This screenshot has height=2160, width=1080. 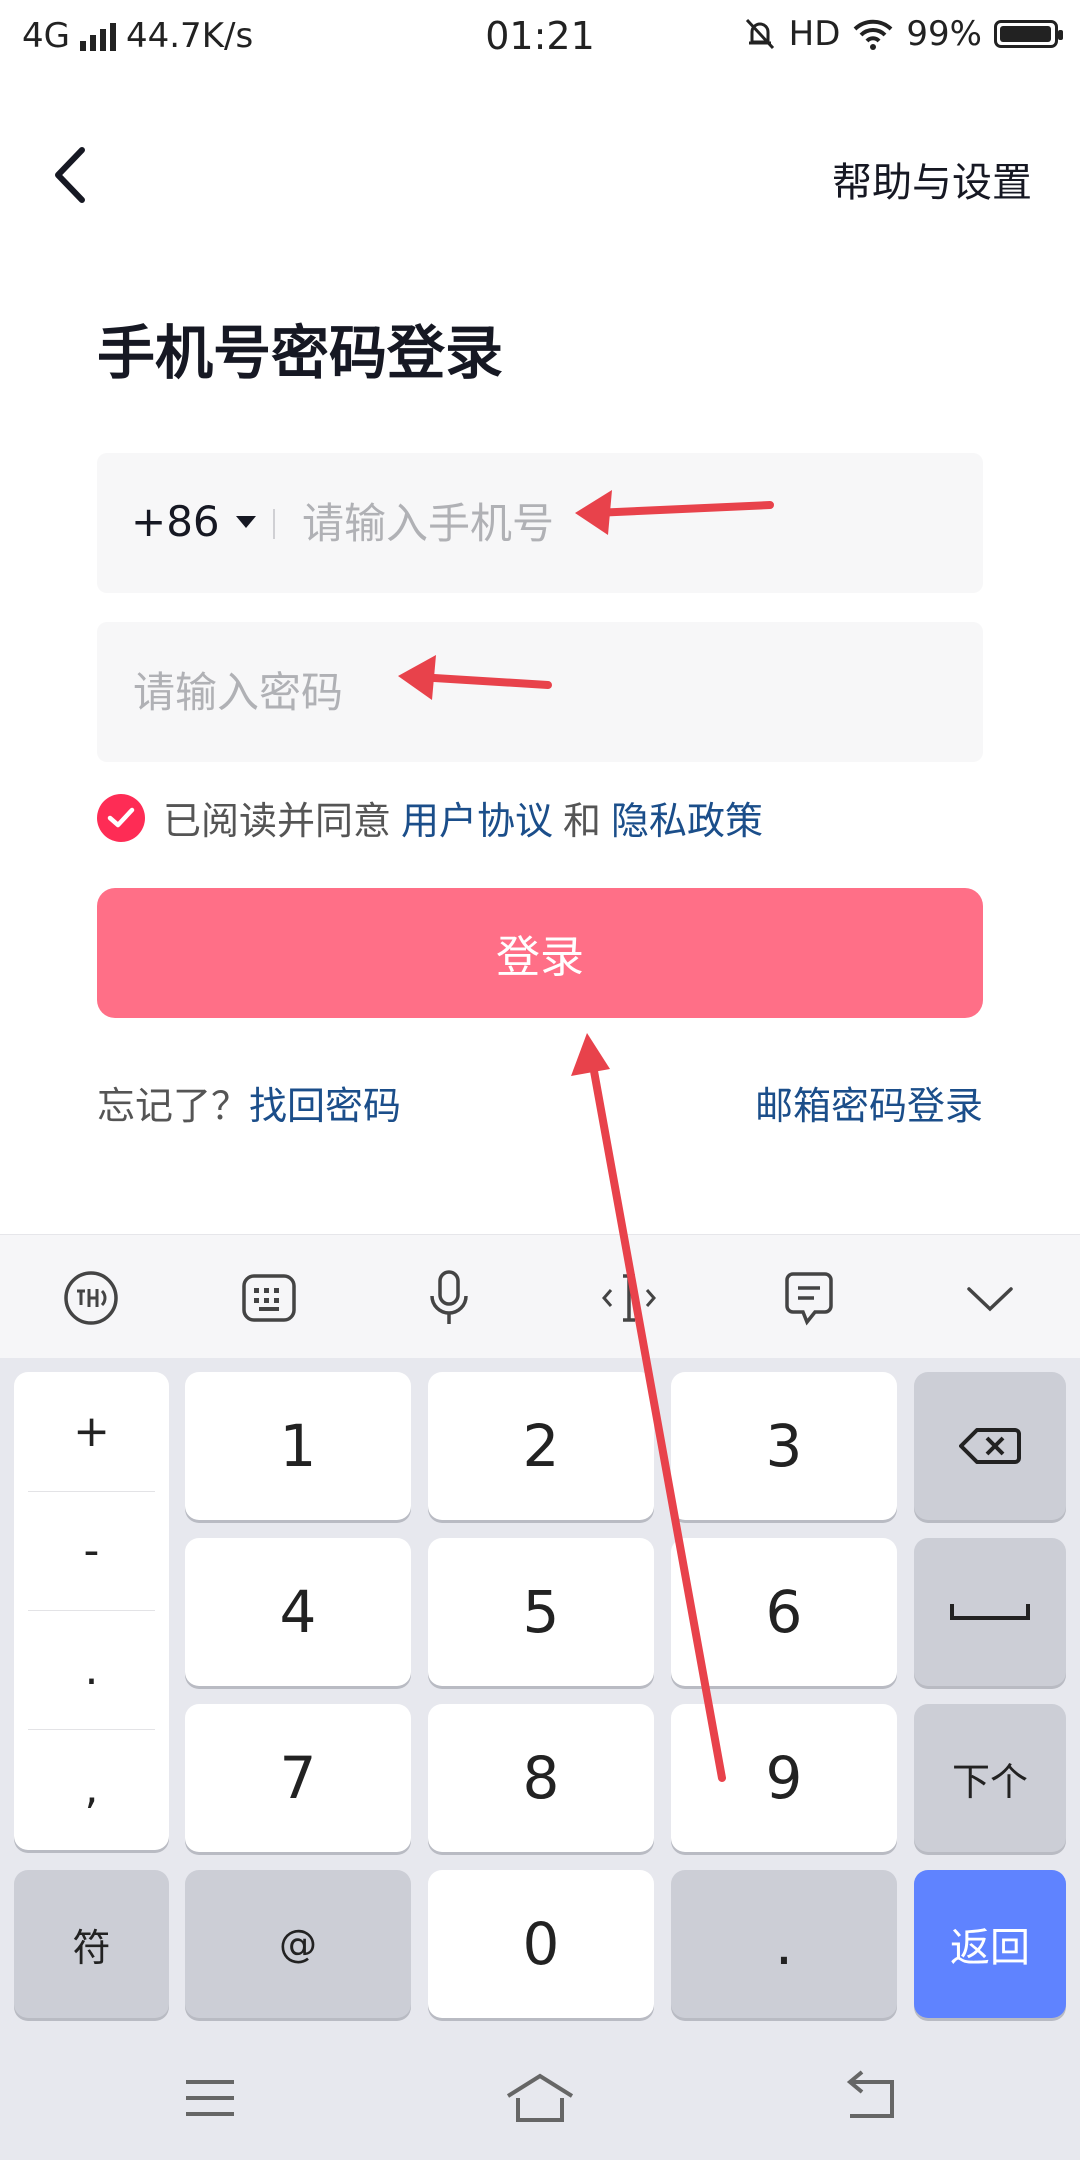 What do you see at coordinates (540, 953) in the screenshot?
I see `login-button: 登录` at bounding box center [540, 953].